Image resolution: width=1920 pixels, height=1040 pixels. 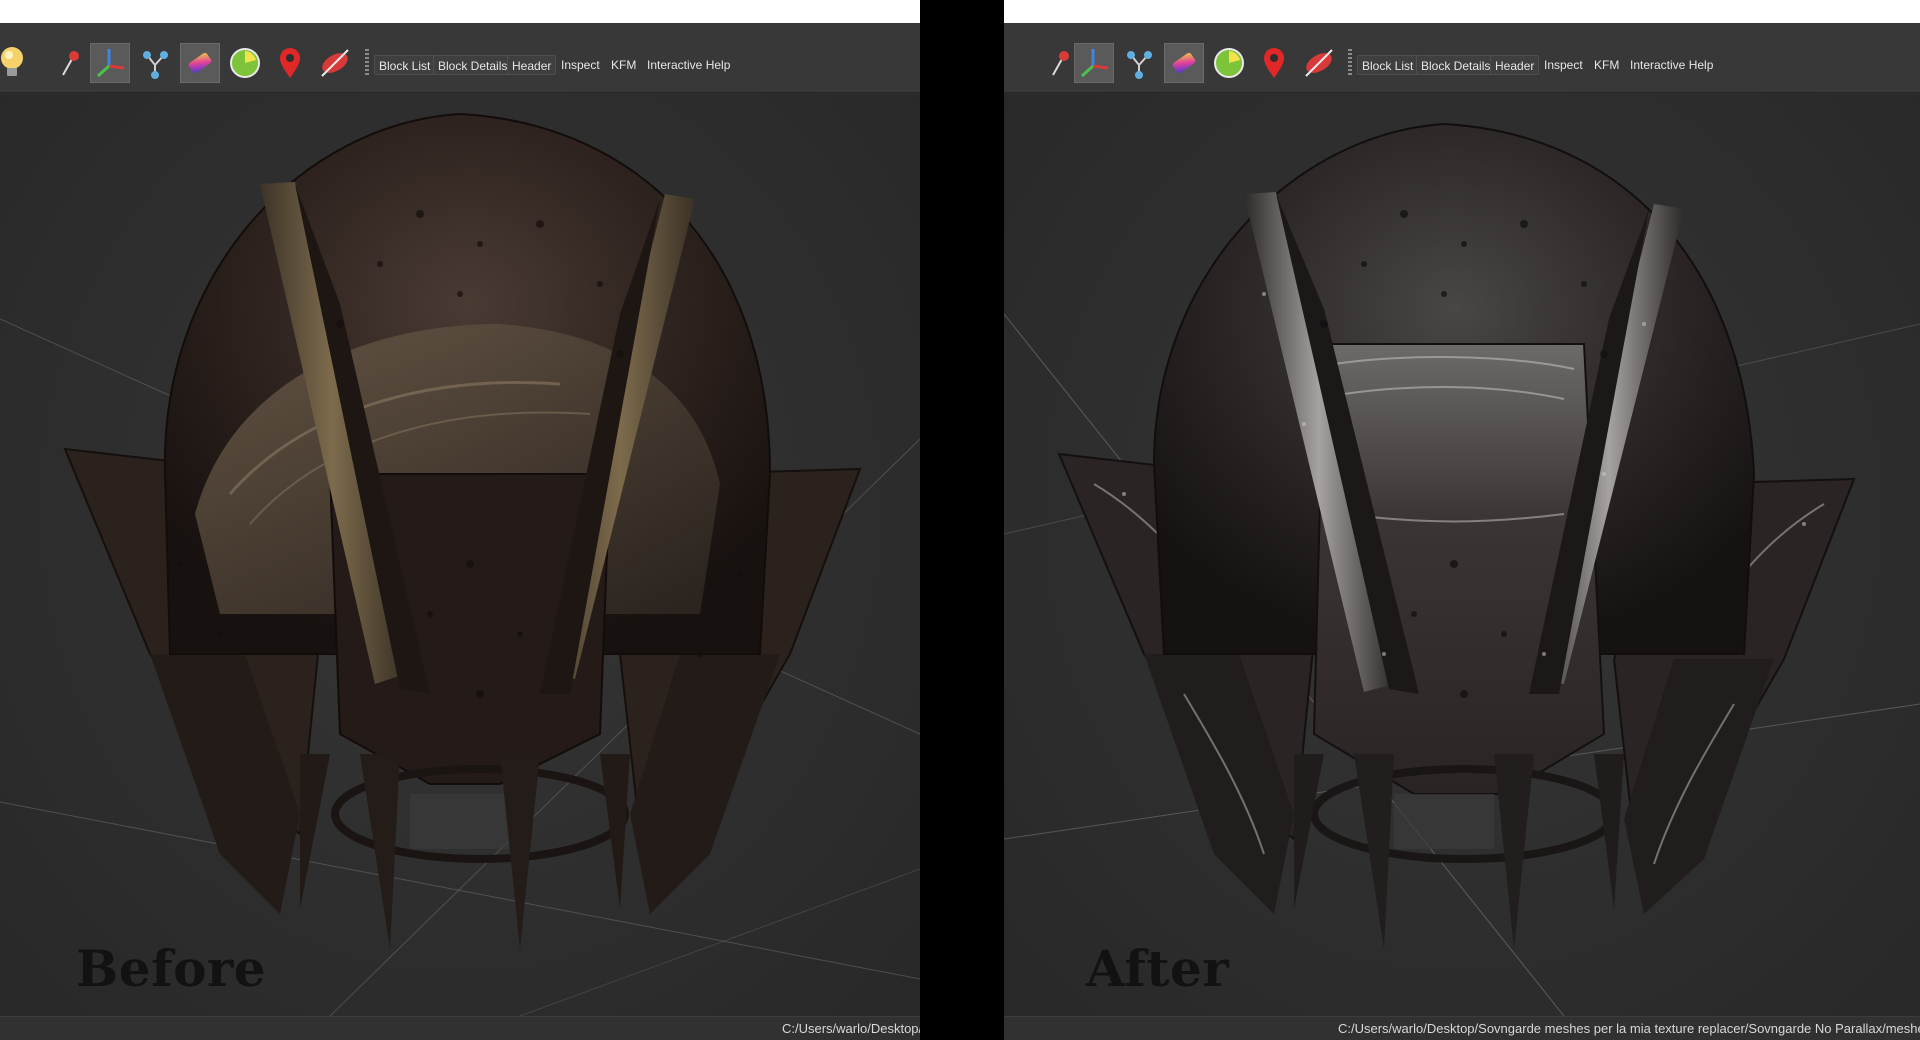 I want to click on panel-separator, so click(x=962, y=520).